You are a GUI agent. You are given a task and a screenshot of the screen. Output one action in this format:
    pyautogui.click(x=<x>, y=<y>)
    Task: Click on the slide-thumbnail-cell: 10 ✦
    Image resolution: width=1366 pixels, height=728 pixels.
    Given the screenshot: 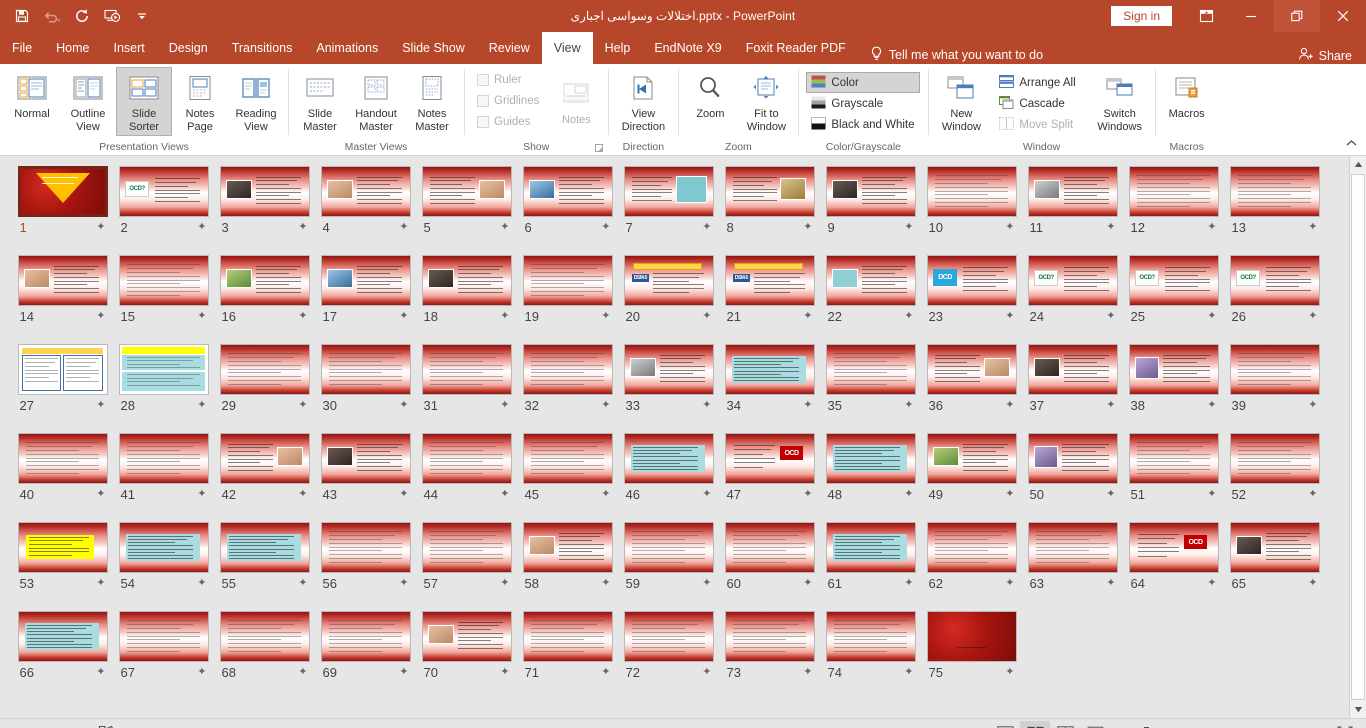 What is the action you would take?
    pyautogui.click(x=971, y=210)
    